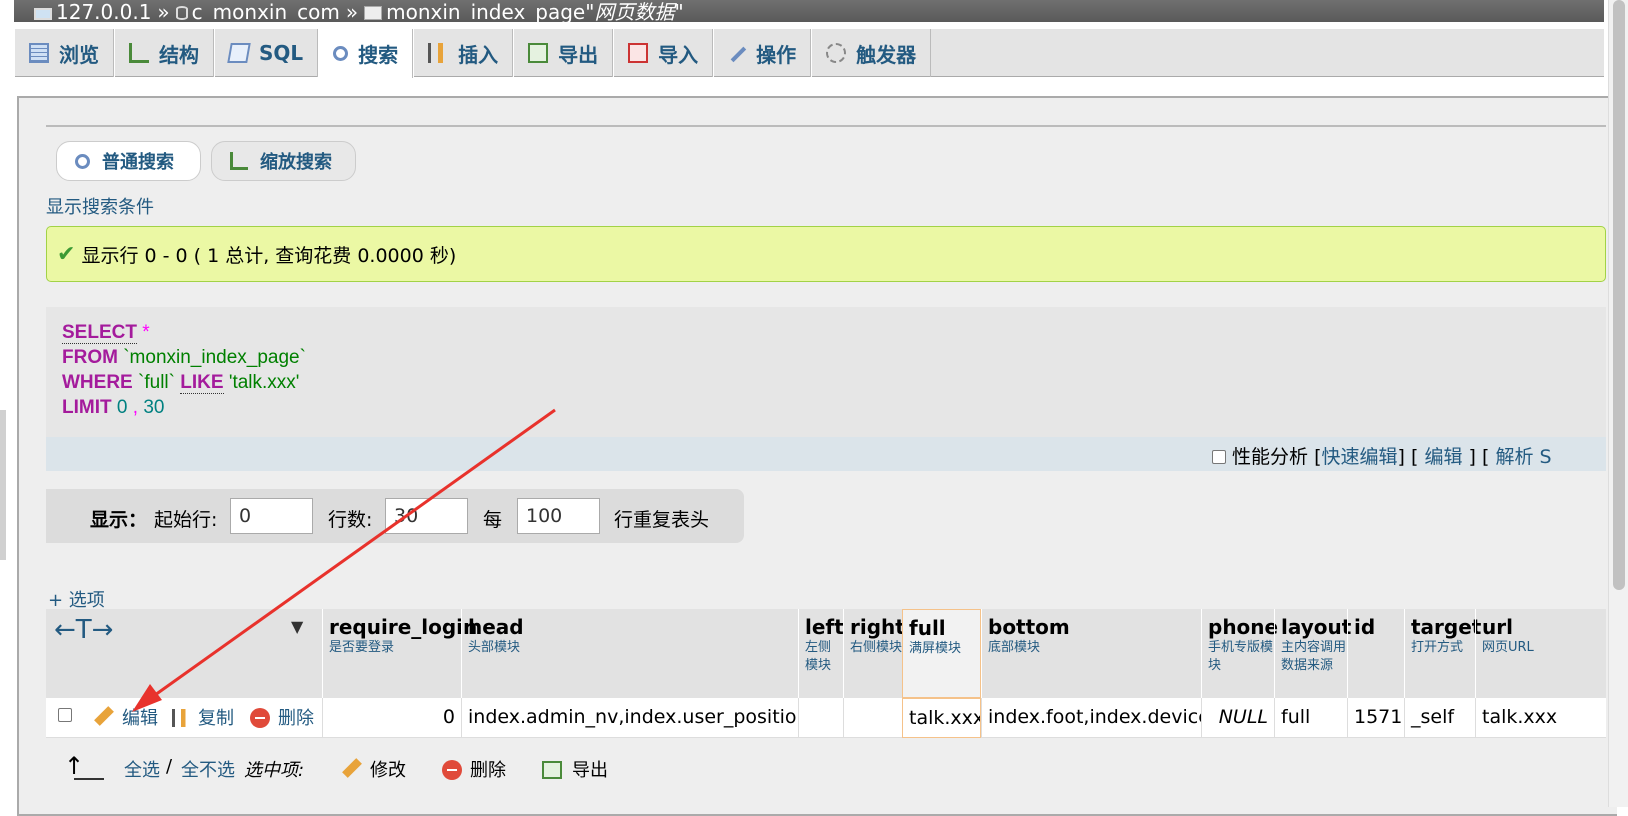  Describe the element at coordinates (590, 770) in the screenshot. I see `action-label: 导出` at that location.